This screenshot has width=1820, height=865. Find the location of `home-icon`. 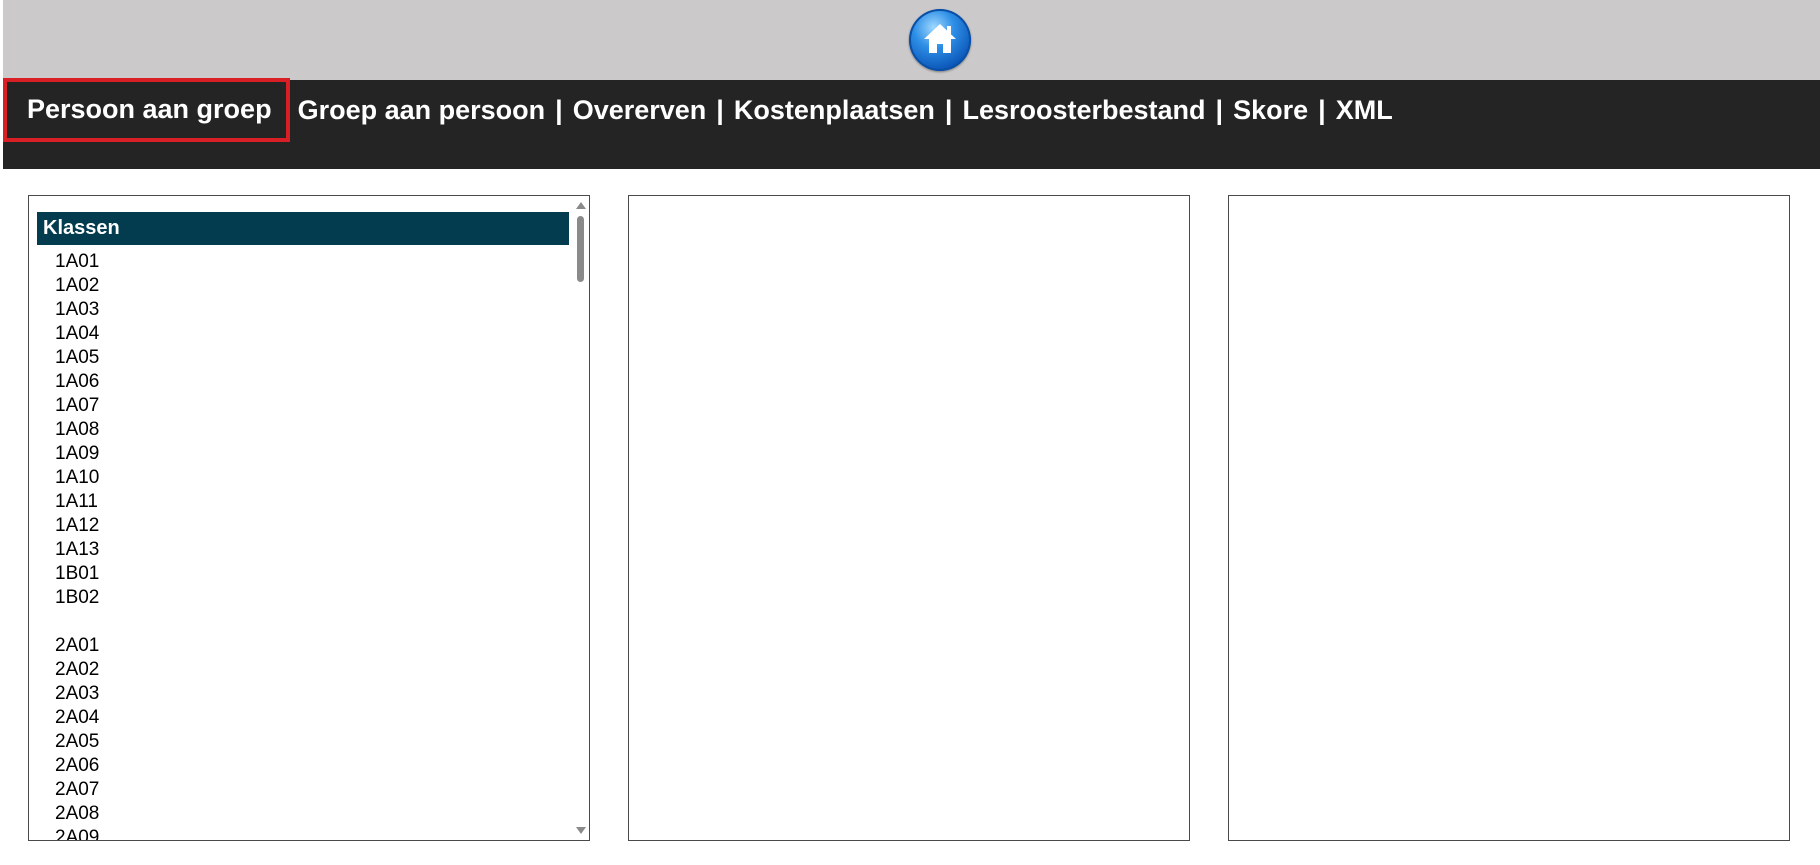

home-icon is located at coordinates (940, 38).